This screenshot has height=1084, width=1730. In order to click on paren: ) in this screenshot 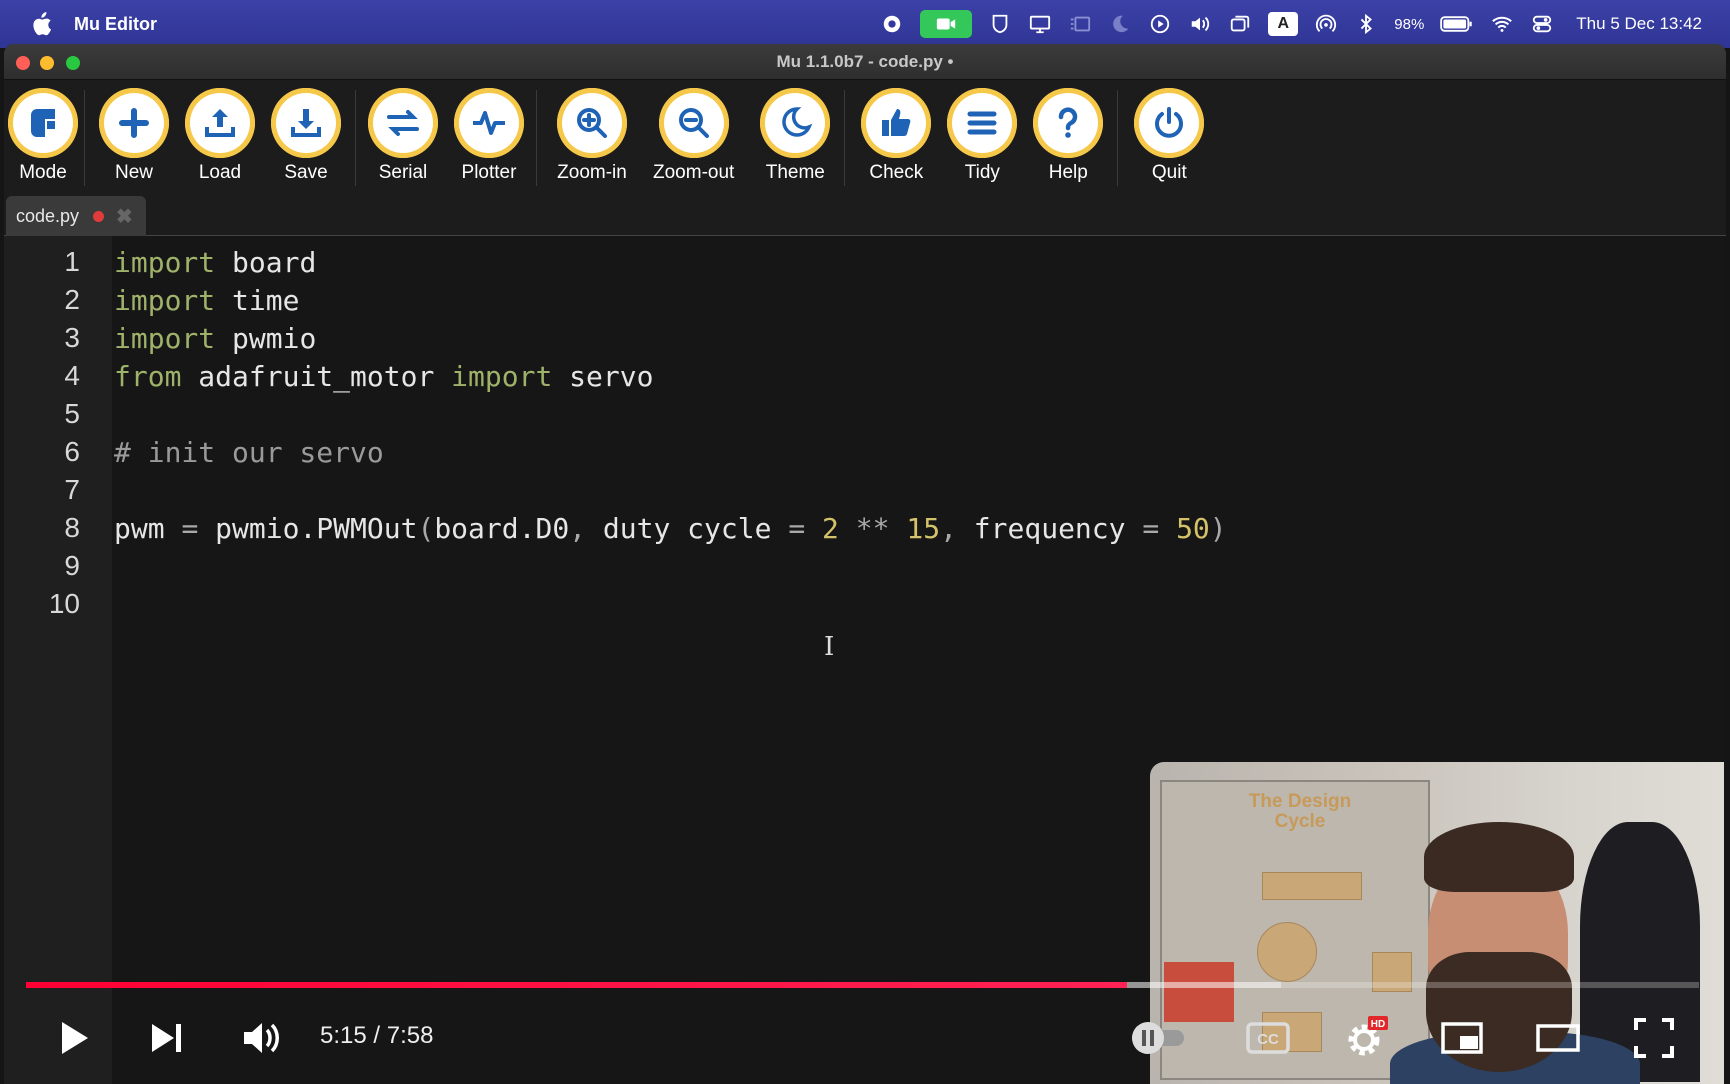, I will do `click(1218, 528)`.